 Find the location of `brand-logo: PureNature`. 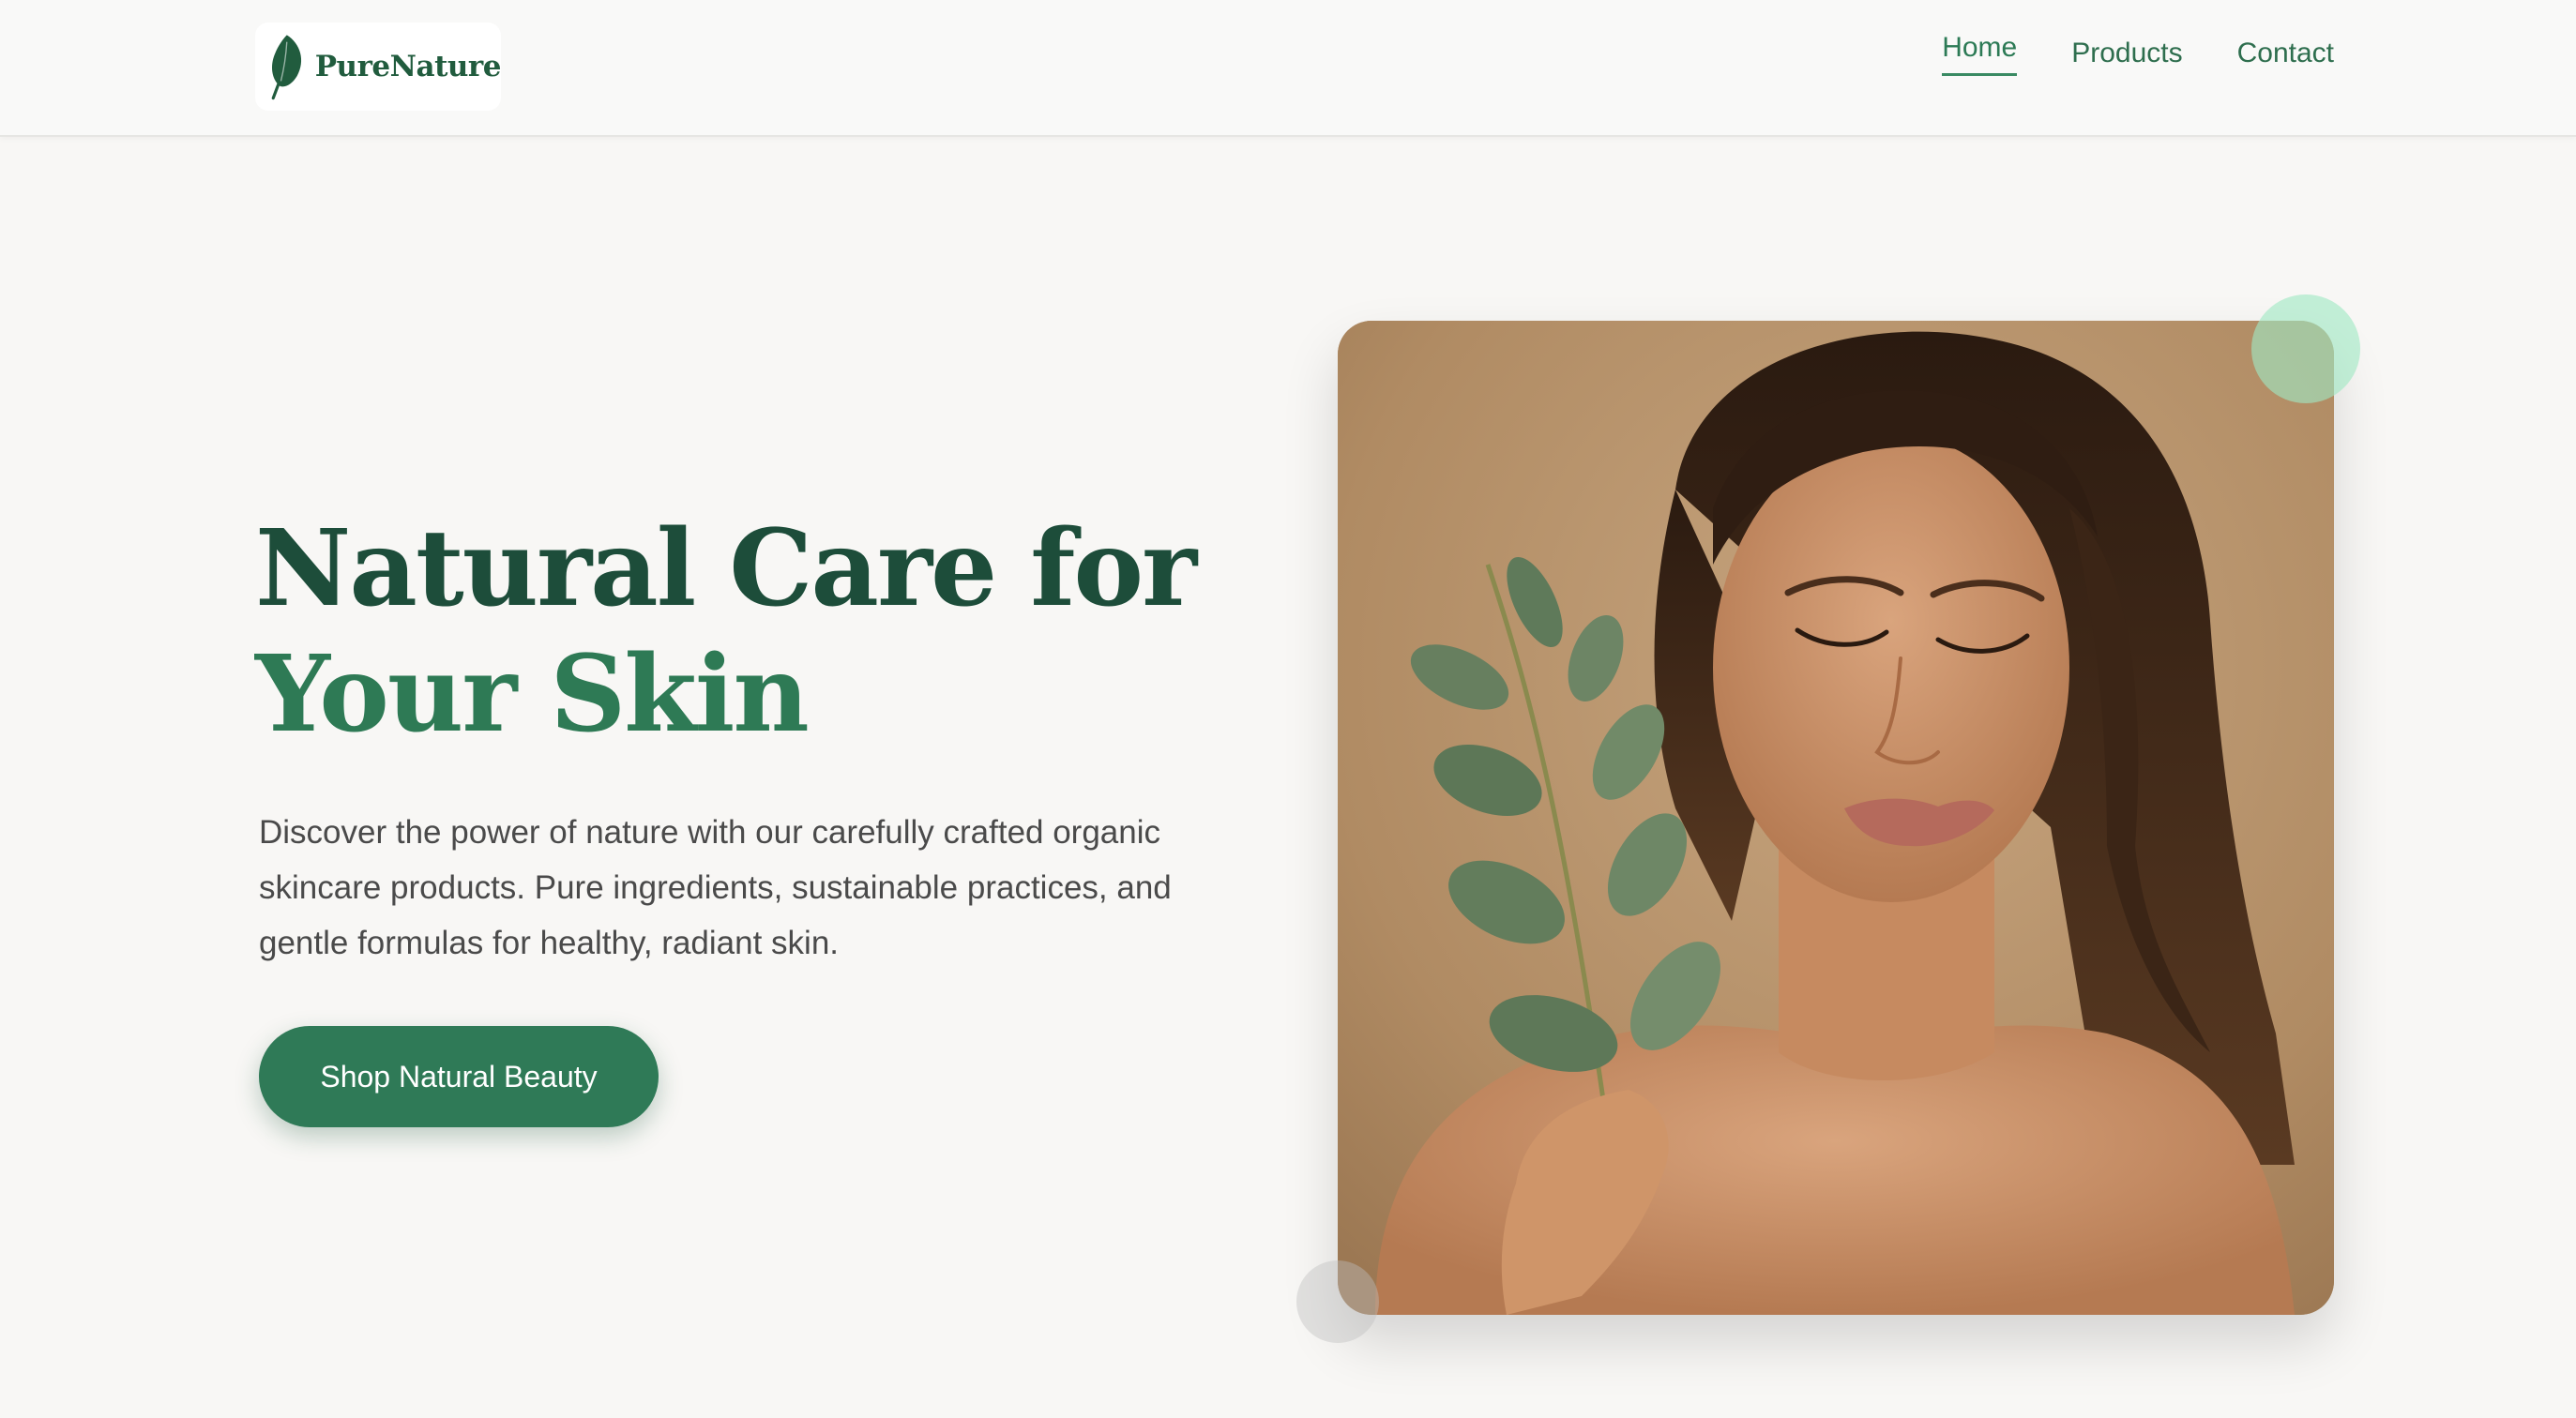

brand-logo: PureNature is located at coordinates (378, 67).